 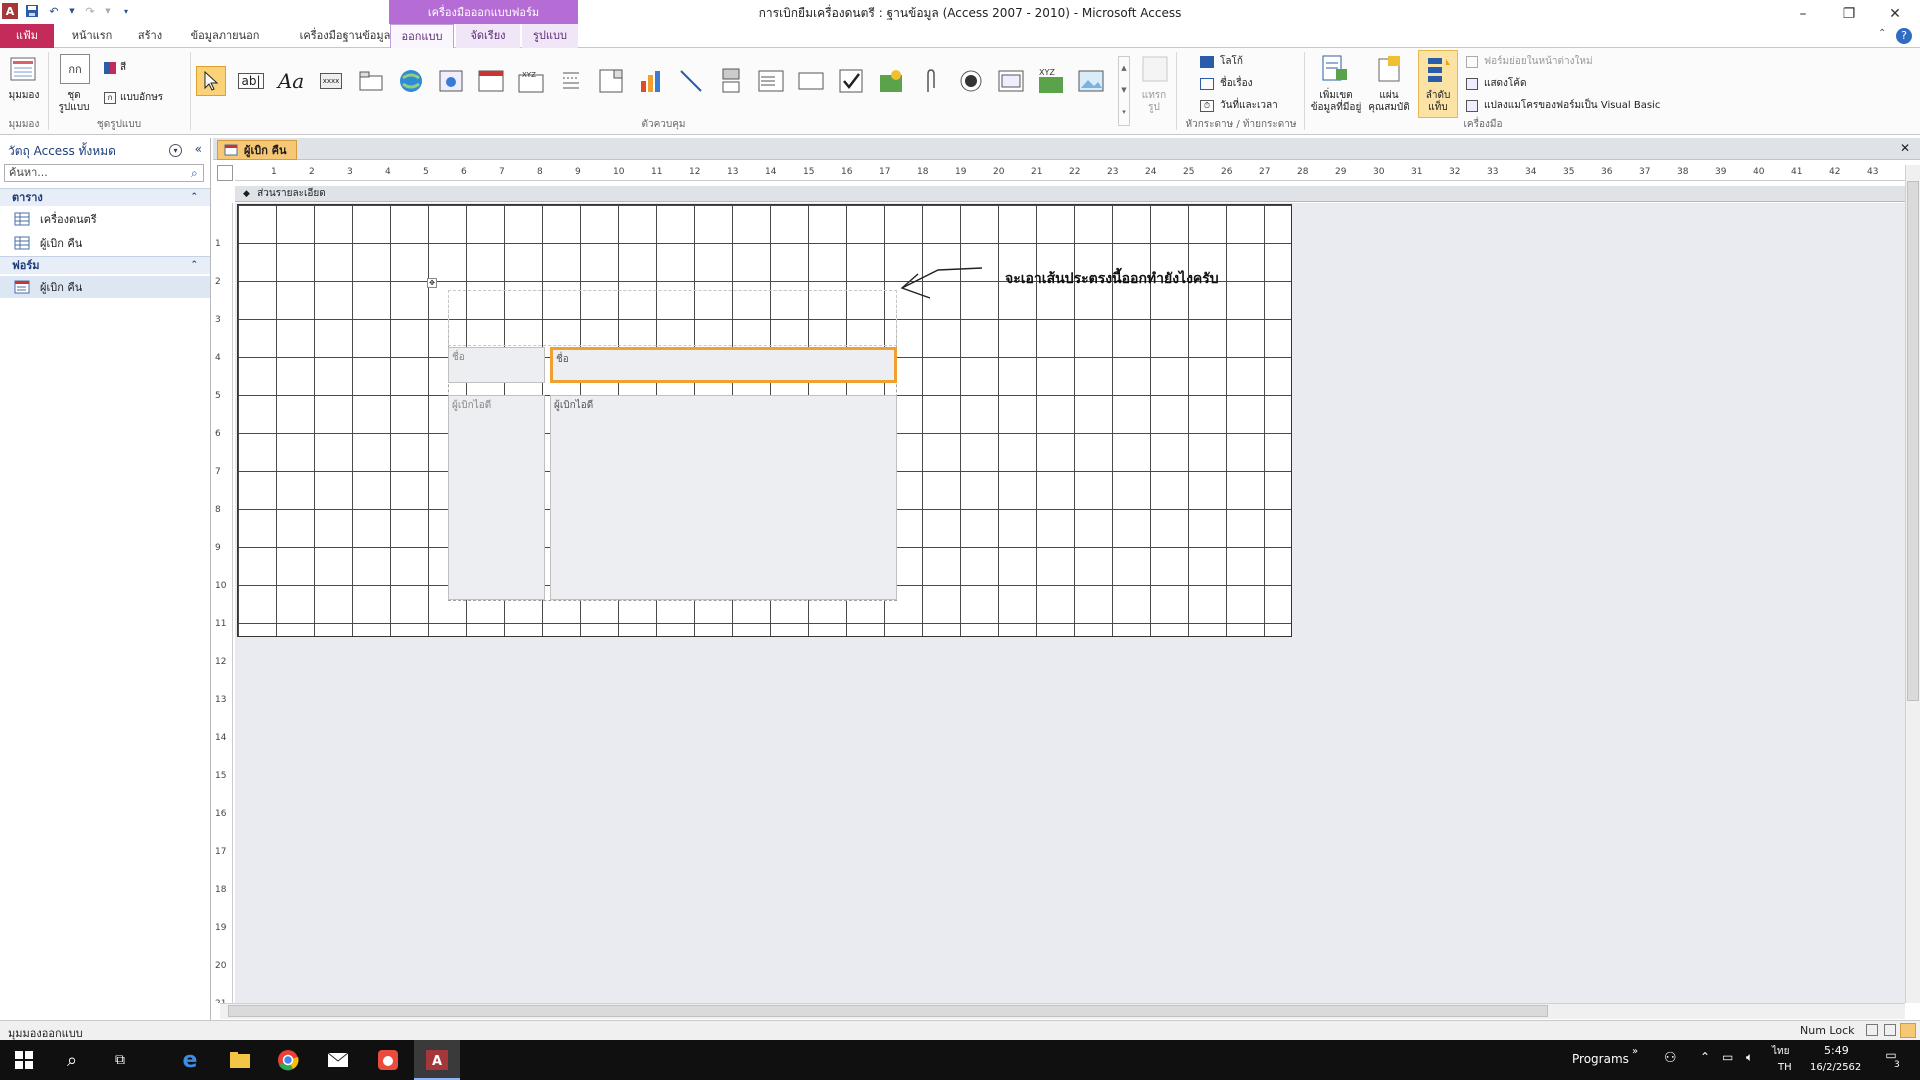 I want to click on tab-create: สร้าง, so click(x=150, y=36).